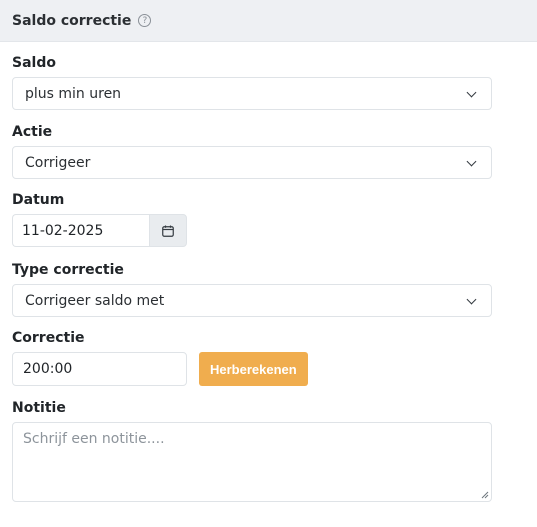 This screenshot has height=527, width=537. What do you see at coordinates (252, 300) in the screenshot?
I see `type-correctie-select: Corrigeer saldo met` at bounding box center [252, 300].